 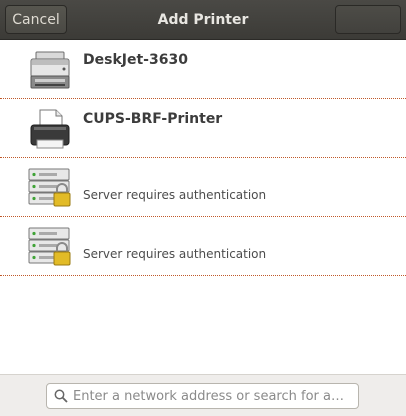 What do you see at coordinates (153, 119) in the screenshot?
I see `printer-name: CUPS-BRF-Printer` at bounding box center [153, 119].